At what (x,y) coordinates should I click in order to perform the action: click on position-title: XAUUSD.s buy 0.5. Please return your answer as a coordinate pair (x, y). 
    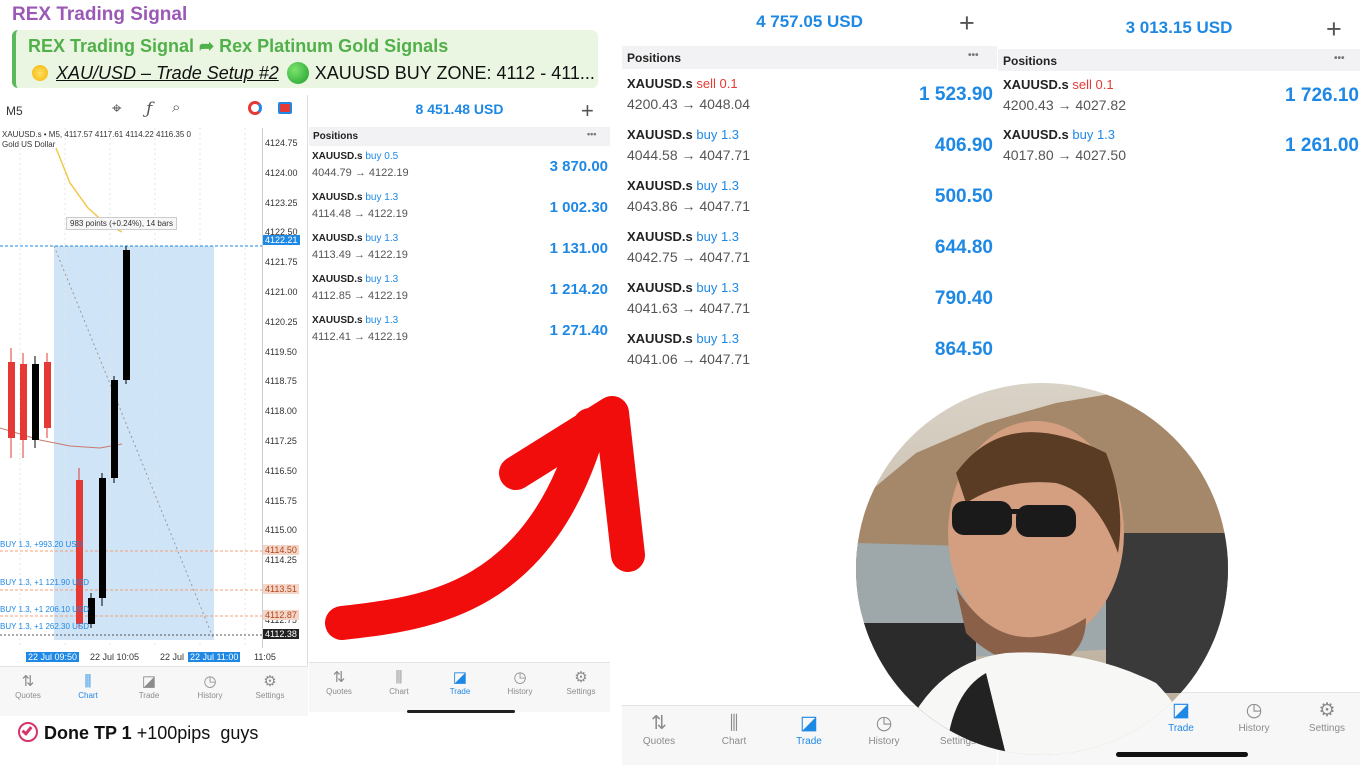
    Looking at the image, I should click on (355, 156).